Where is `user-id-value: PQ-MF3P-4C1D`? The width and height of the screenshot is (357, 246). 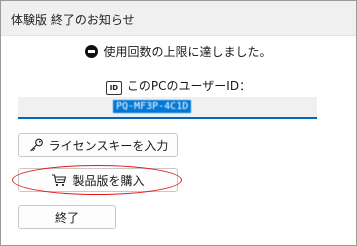 user-id-value: PQ-MF3P-4C1D is located at coordinates (152, 106).